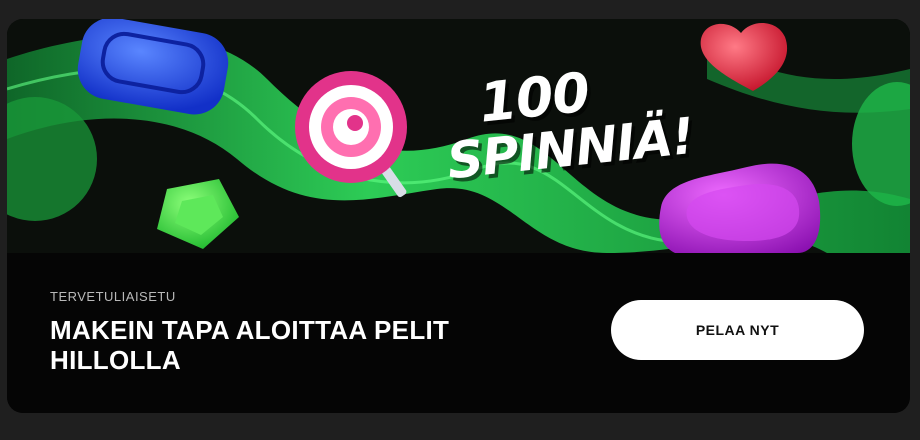 The height and width of the screenshot is (440, 920). Describe the element at coordinates (740, 208) in the screenshot. I see `purple-candy-icon` at that location.